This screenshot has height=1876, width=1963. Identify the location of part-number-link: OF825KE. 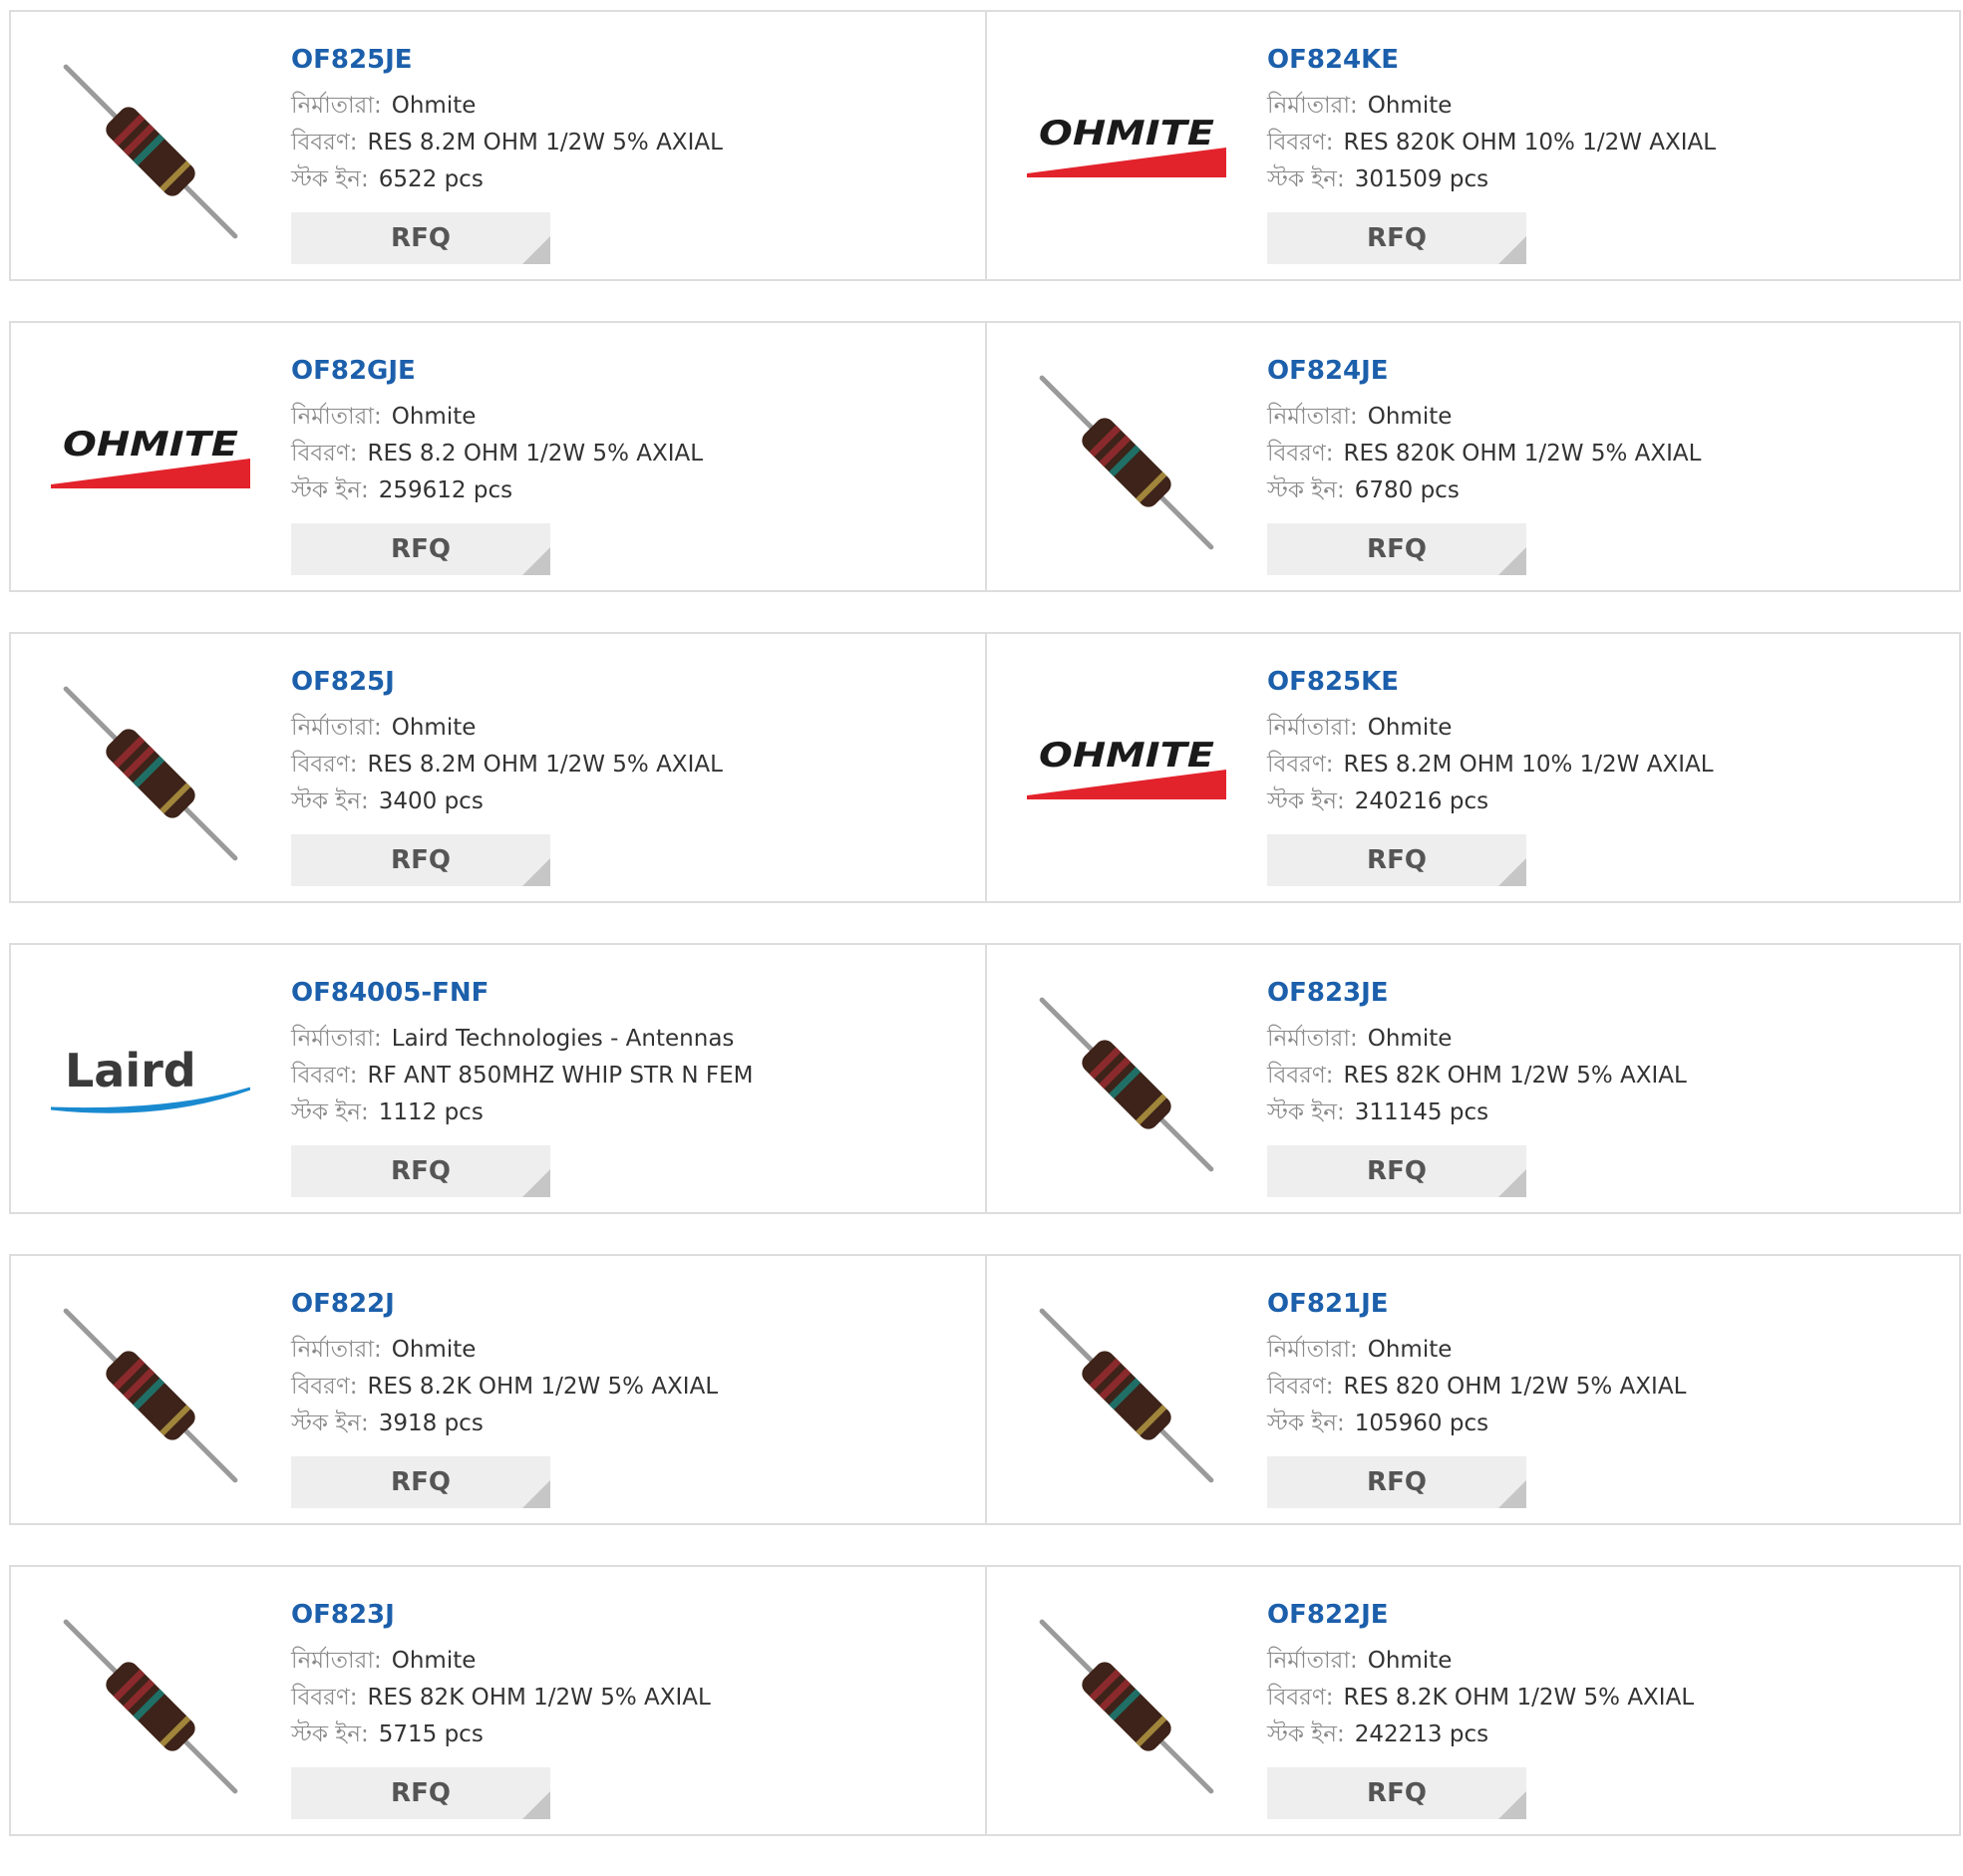
(1608, 682).